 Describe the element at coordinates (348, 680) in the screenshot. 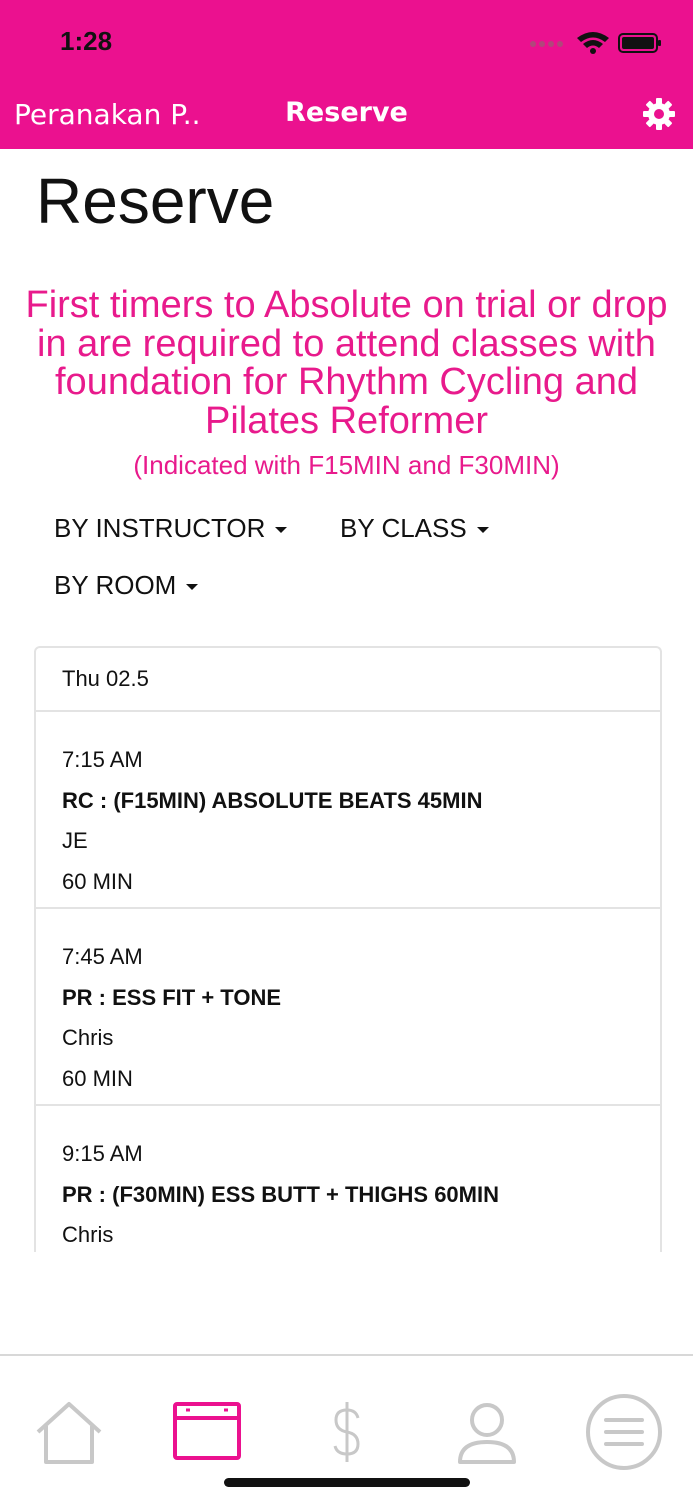

I see `schedule-date: Thu 02.5` at that location.